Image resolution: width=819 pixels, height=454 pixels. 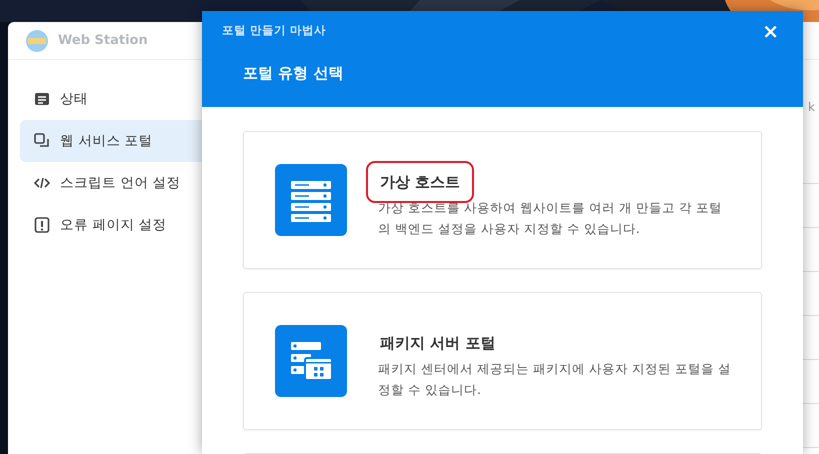 I want to click on window-title: Web Station, so click(x=103, y=41).